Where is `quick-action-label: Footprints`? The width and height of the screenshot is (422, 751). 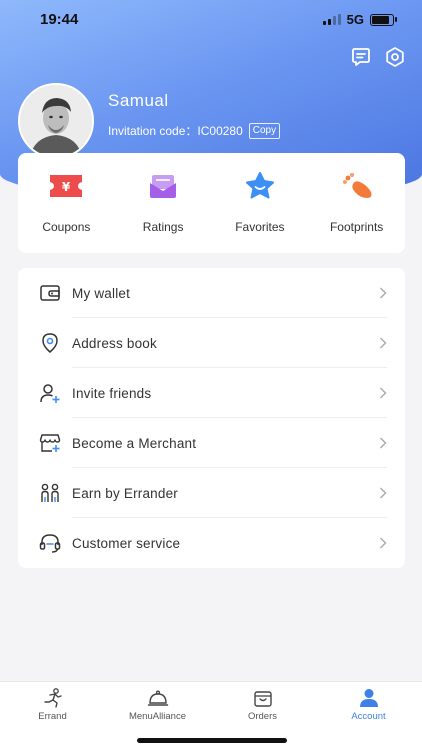 quick-action-label: Footprints is located at coordinates (356, 227).